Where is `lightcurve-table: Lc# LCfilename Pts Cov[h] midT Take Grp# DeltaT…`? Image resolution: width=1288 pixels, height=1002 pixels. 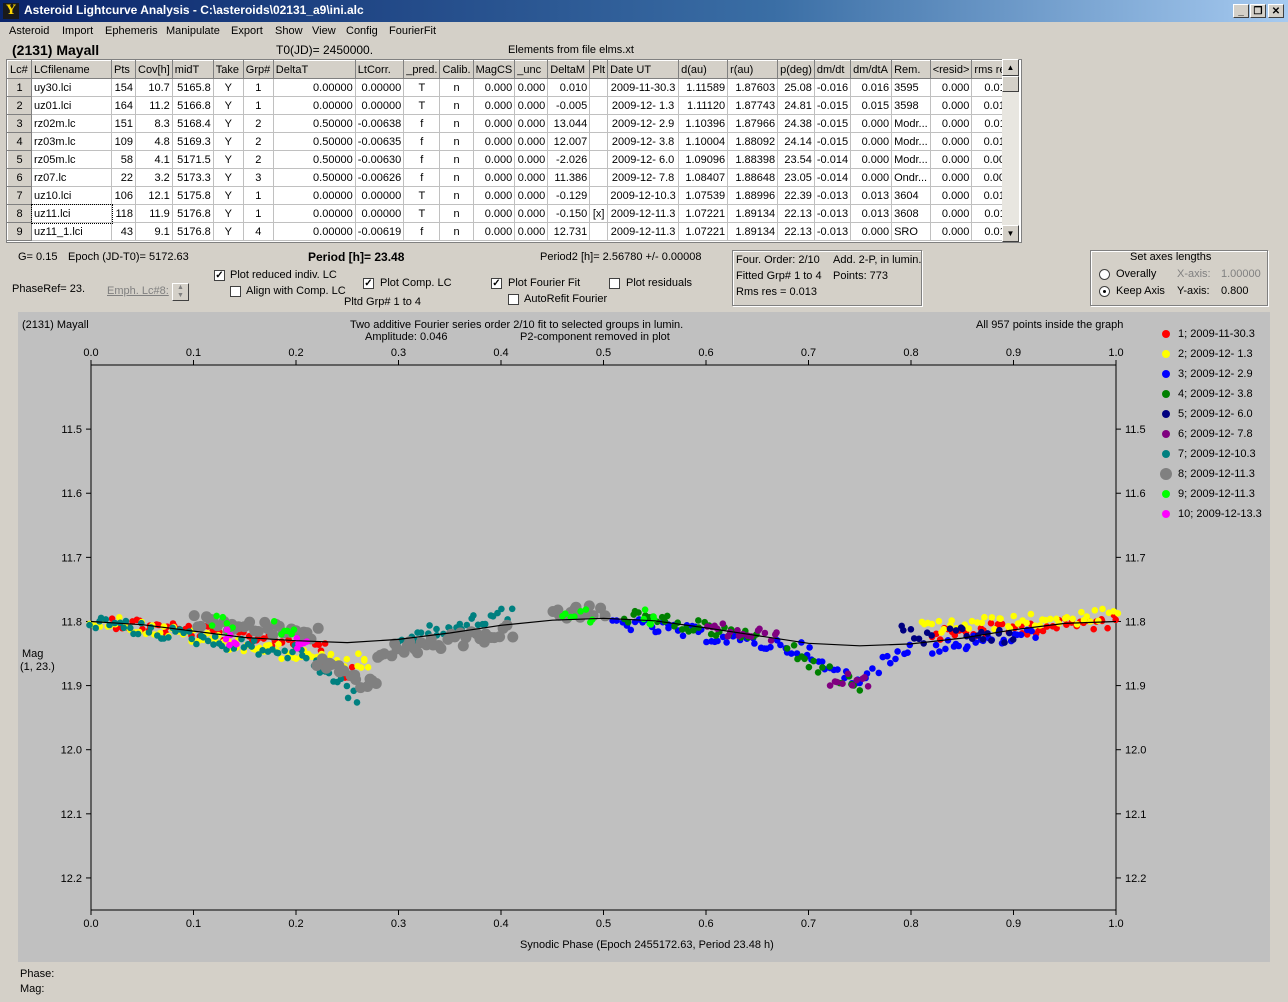
lightcurve-table: Lc# LCfilename Pts Cov[h] midT Take Grp# DeltaT… is located at coordinates (514, 151).